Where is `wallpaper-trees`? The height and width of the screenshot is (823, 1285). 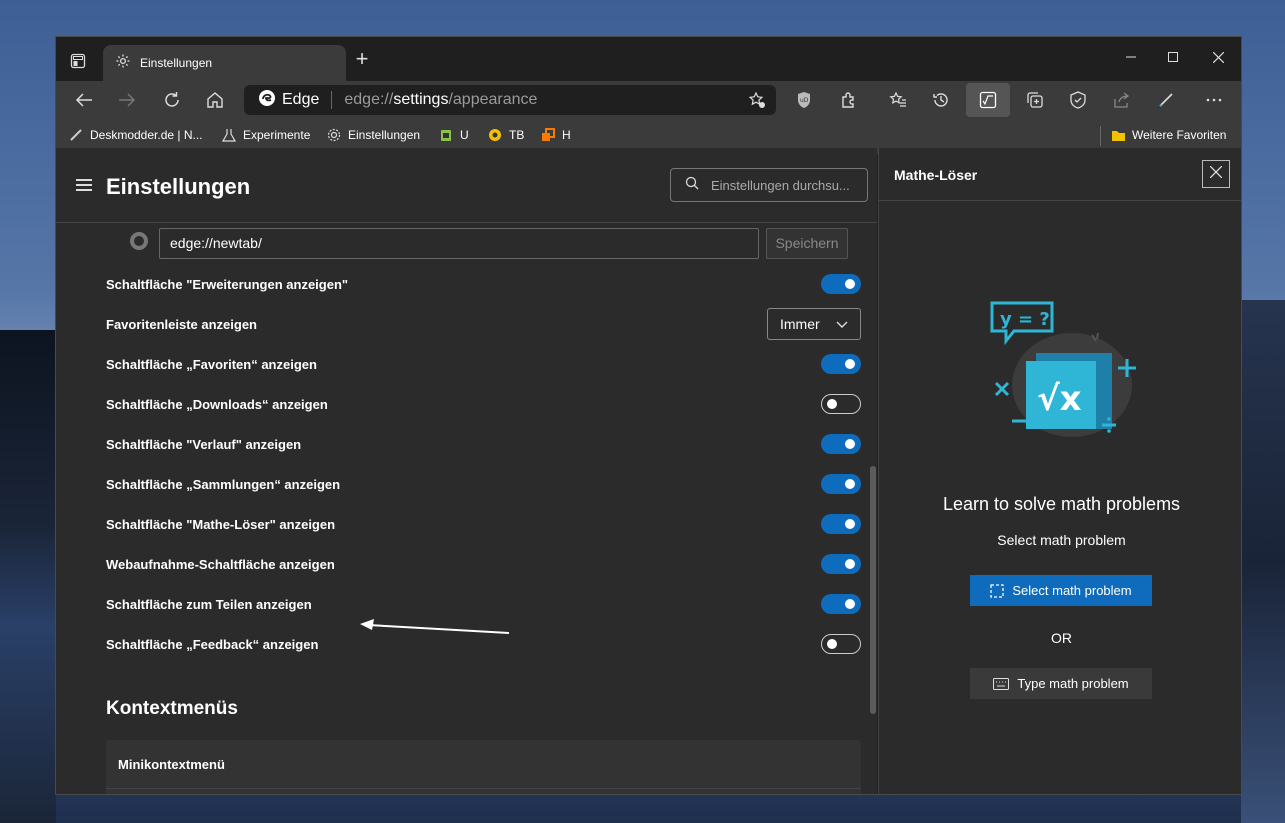 wallpaper-trees is located at coordinates (28, 576).